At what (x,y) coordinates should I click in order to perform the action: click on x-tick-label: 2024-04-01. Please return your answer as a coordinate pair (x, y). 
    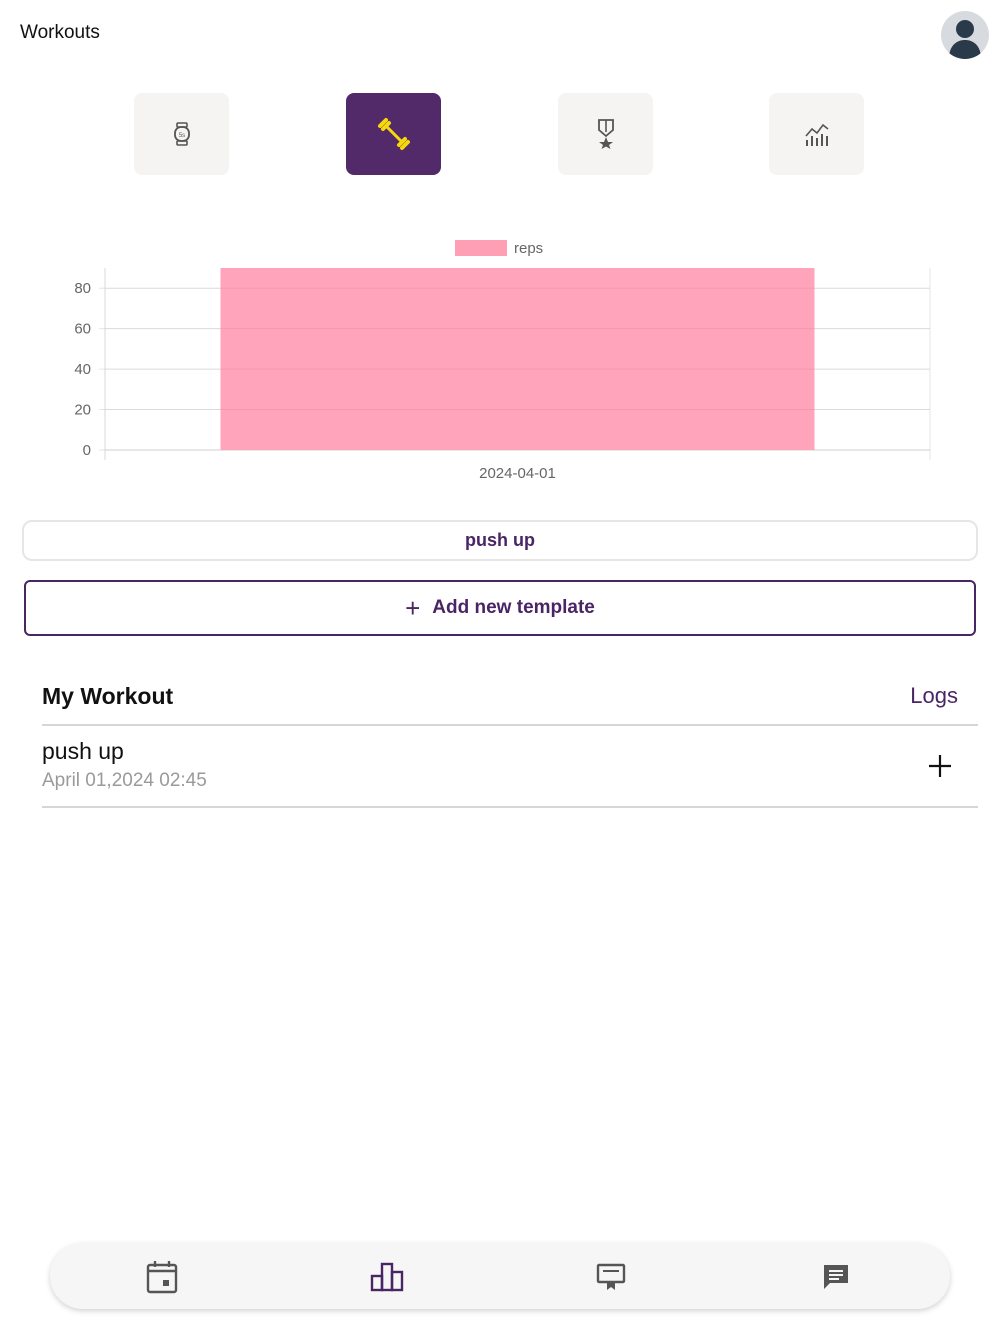
    Looking at the image, I should click on (517, 473).